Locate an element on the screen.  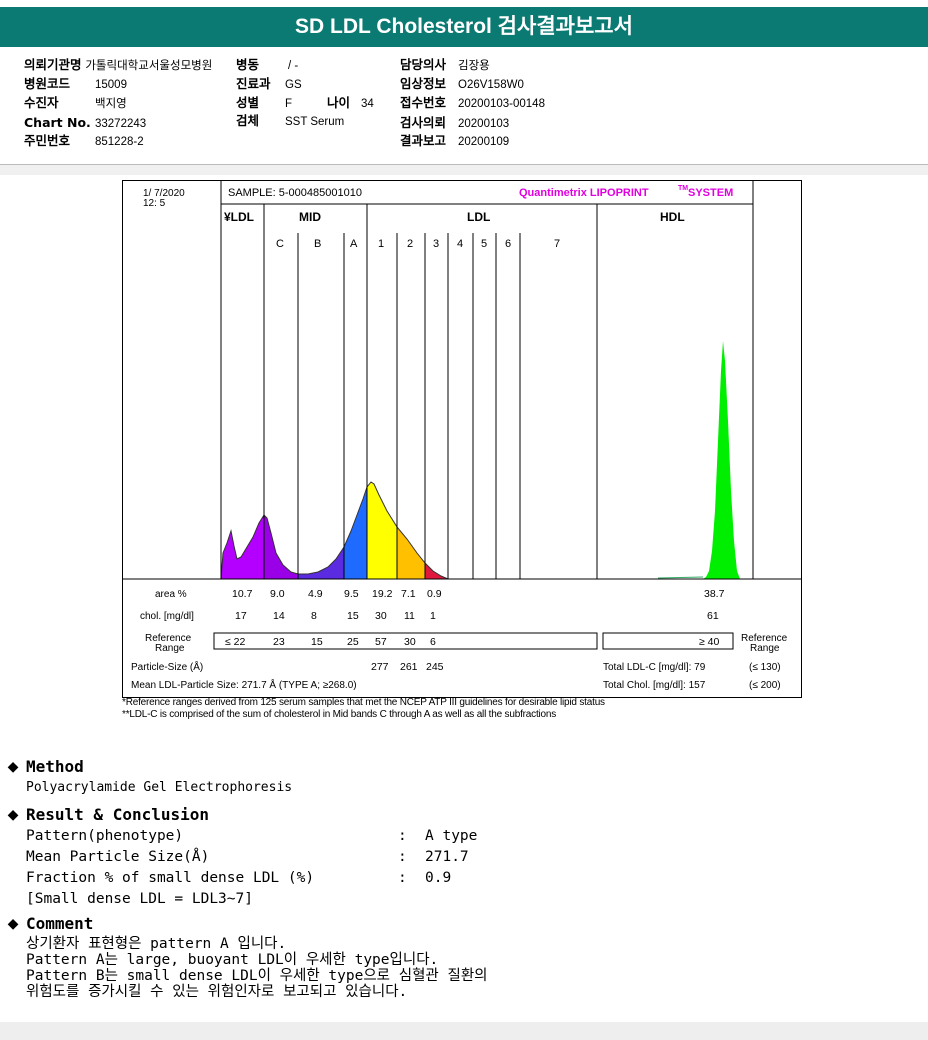
ref-value-1: 57 is located at coordinates (381, 642).